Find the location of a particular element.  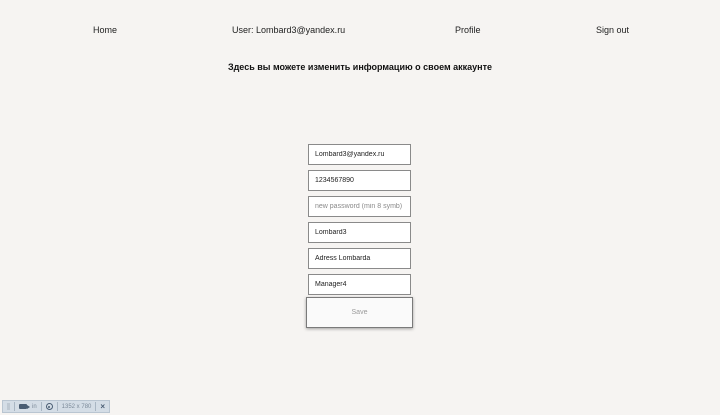

email-field is located at coordinates (359, 154).